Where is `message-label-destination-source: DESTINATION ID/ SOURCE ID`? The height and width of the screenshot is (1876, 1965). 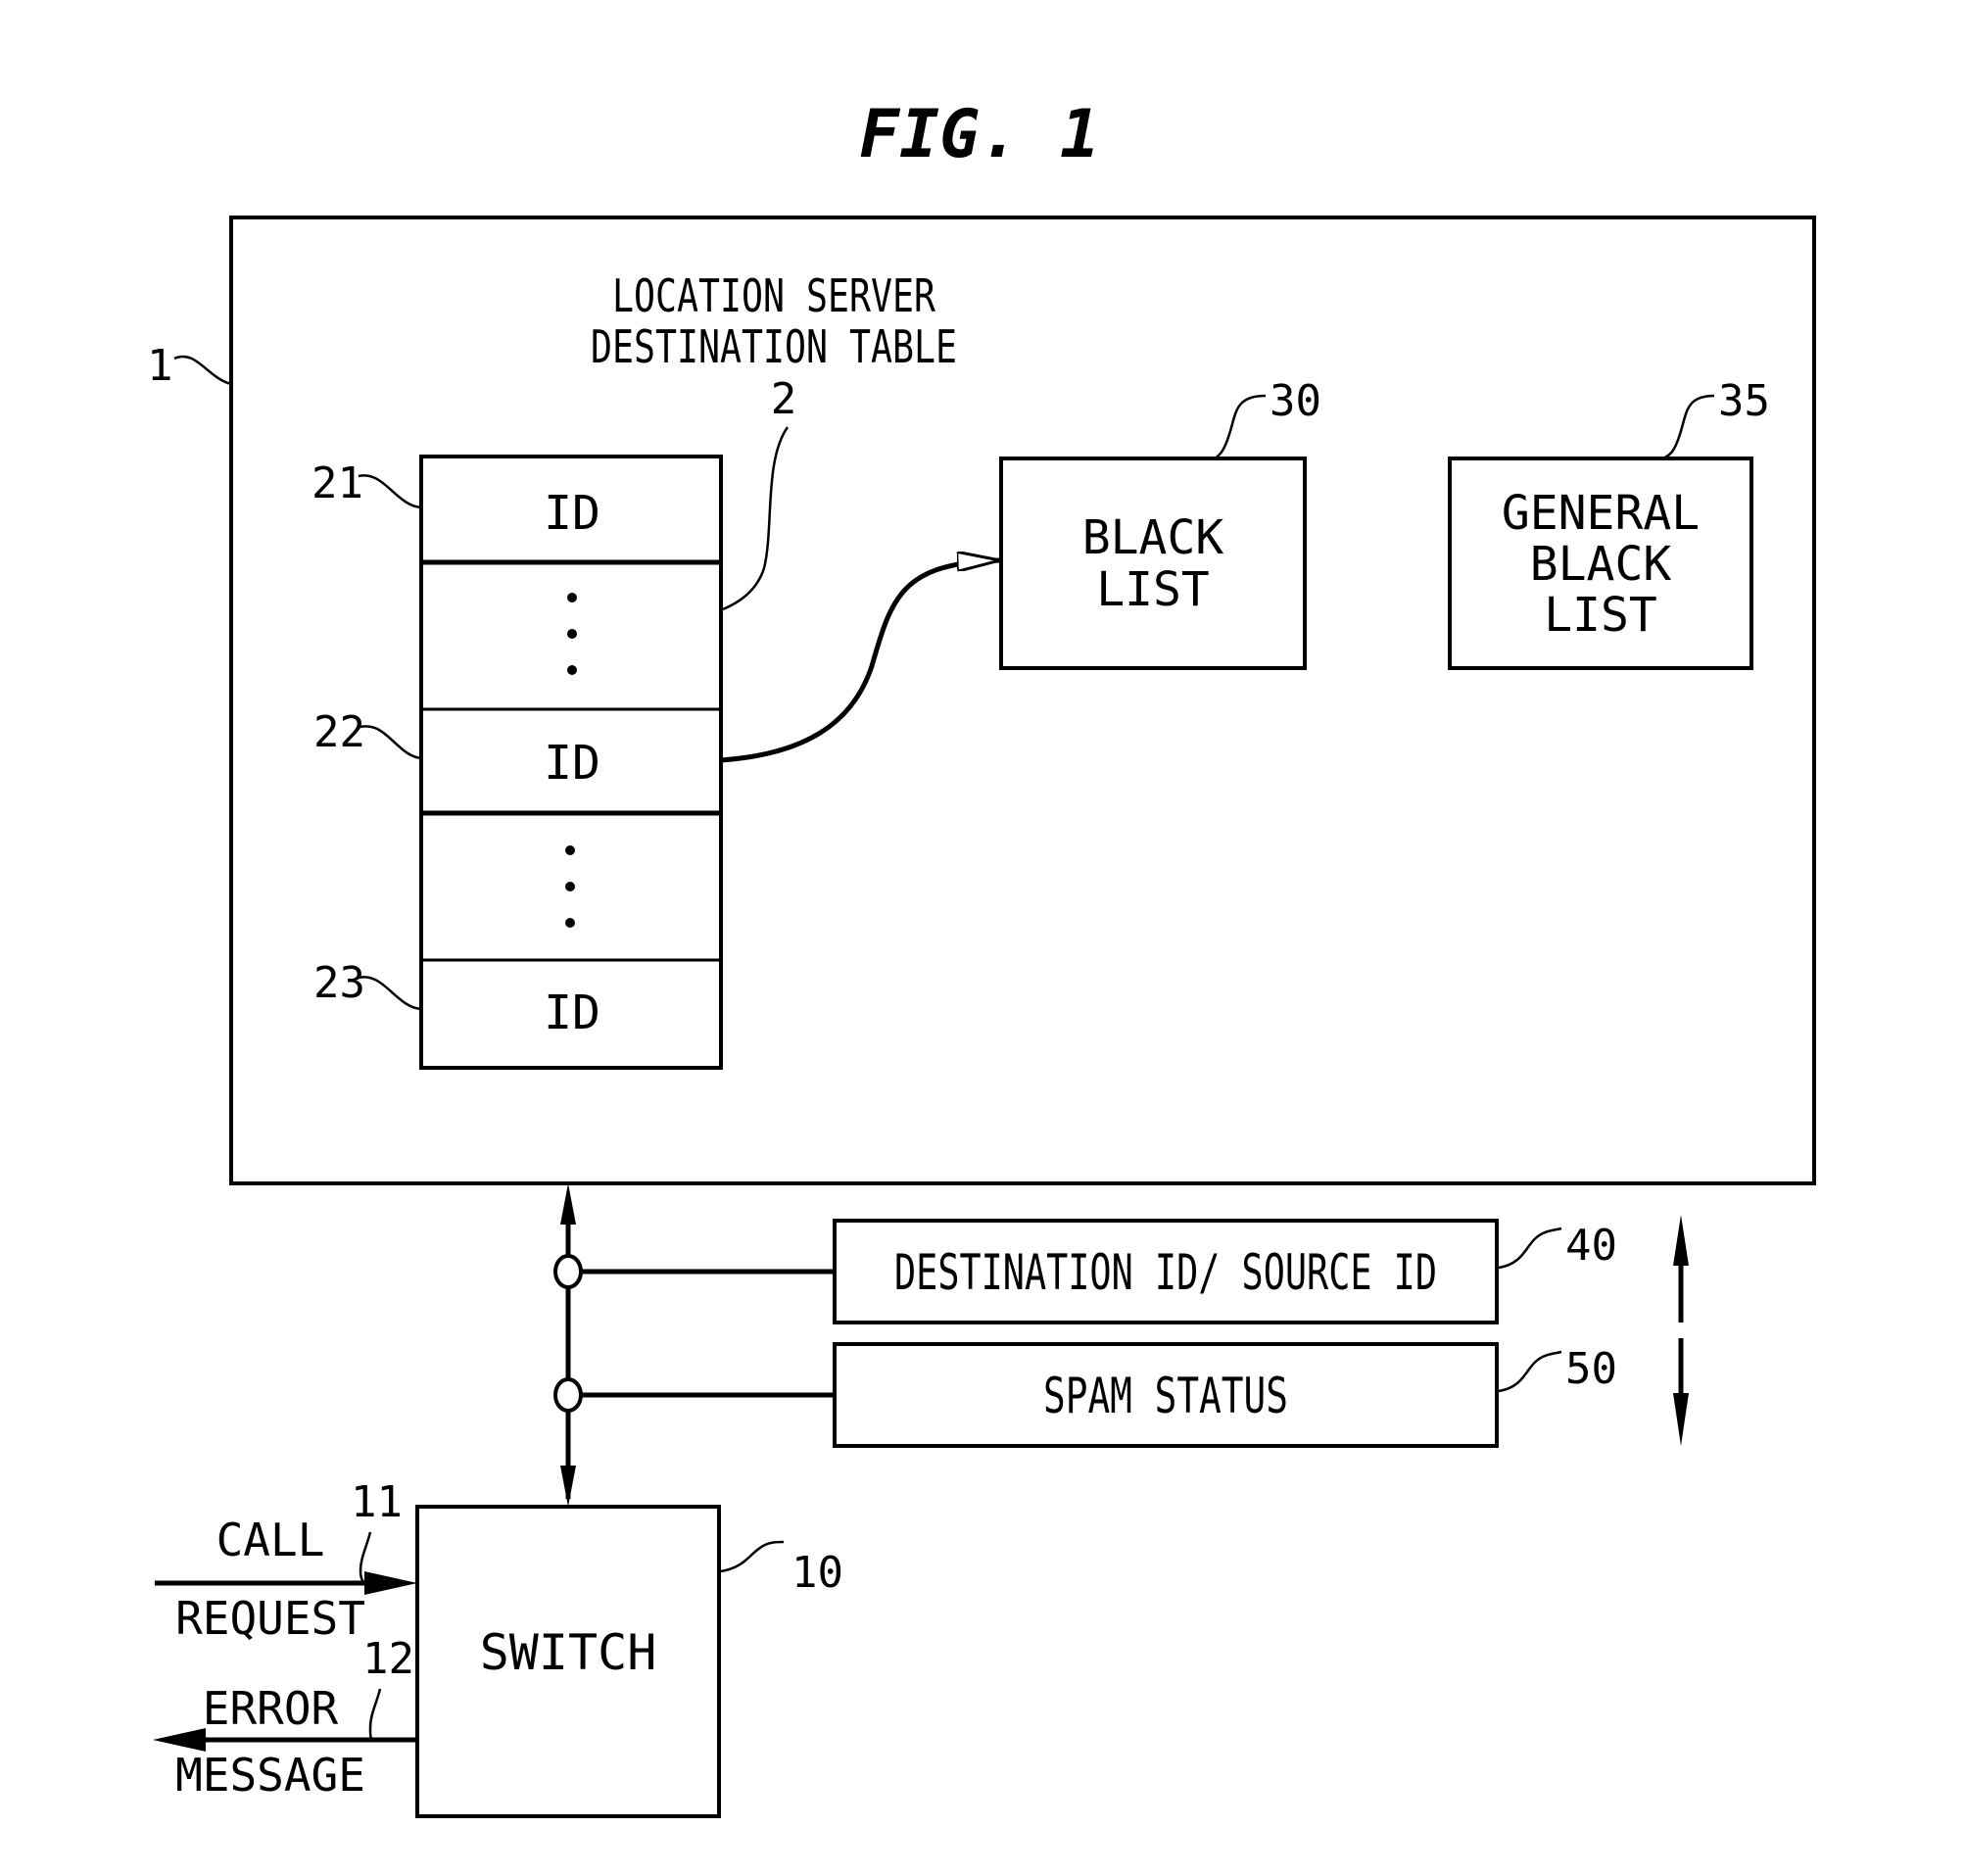
message-label-destination-source: DESTINATION ID/ SOURCE ID is located at coordinates (1165, 1272).